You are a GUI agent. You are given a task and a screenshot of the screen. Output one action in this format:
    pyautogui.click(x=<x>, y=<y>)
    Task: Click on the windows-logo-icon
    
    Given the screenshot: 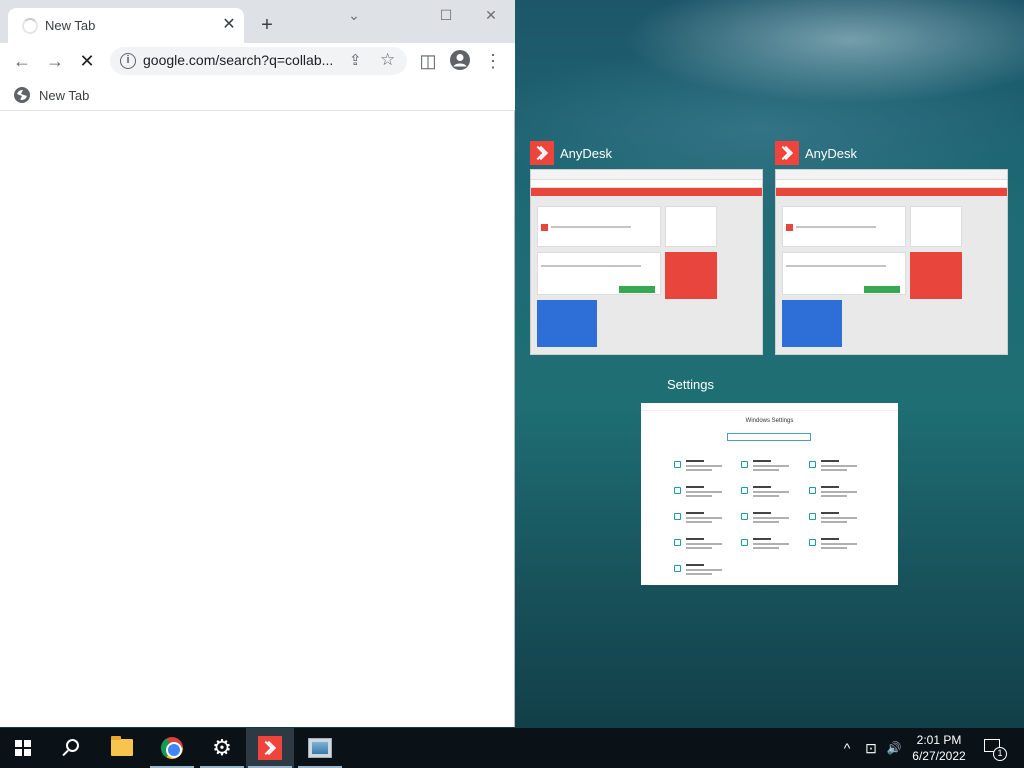 What is the action you would take?
    pyautogui.click(x=23, y=748)
    